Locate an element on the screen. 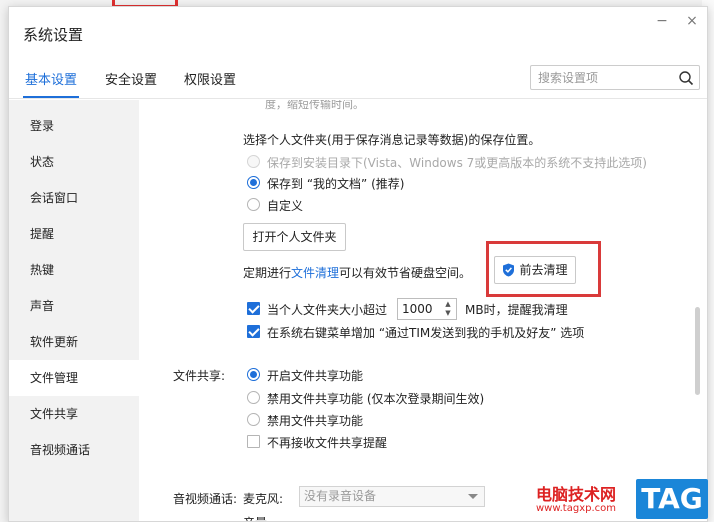  sidebar-item-sound: 声音 is located at coordinates (74, 306).